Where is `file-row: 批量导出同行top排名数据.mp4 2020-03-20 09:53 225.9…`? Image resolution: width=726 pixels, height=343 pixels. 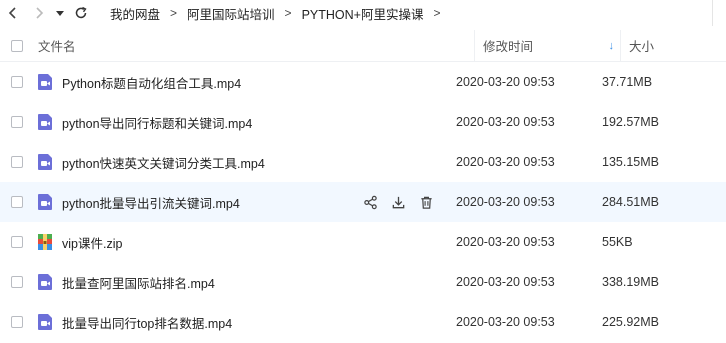
file-row: 批量导出同行top排名数据.mp4 2020-03-20 09:53 225.9… is located at coordinates (363, 322).